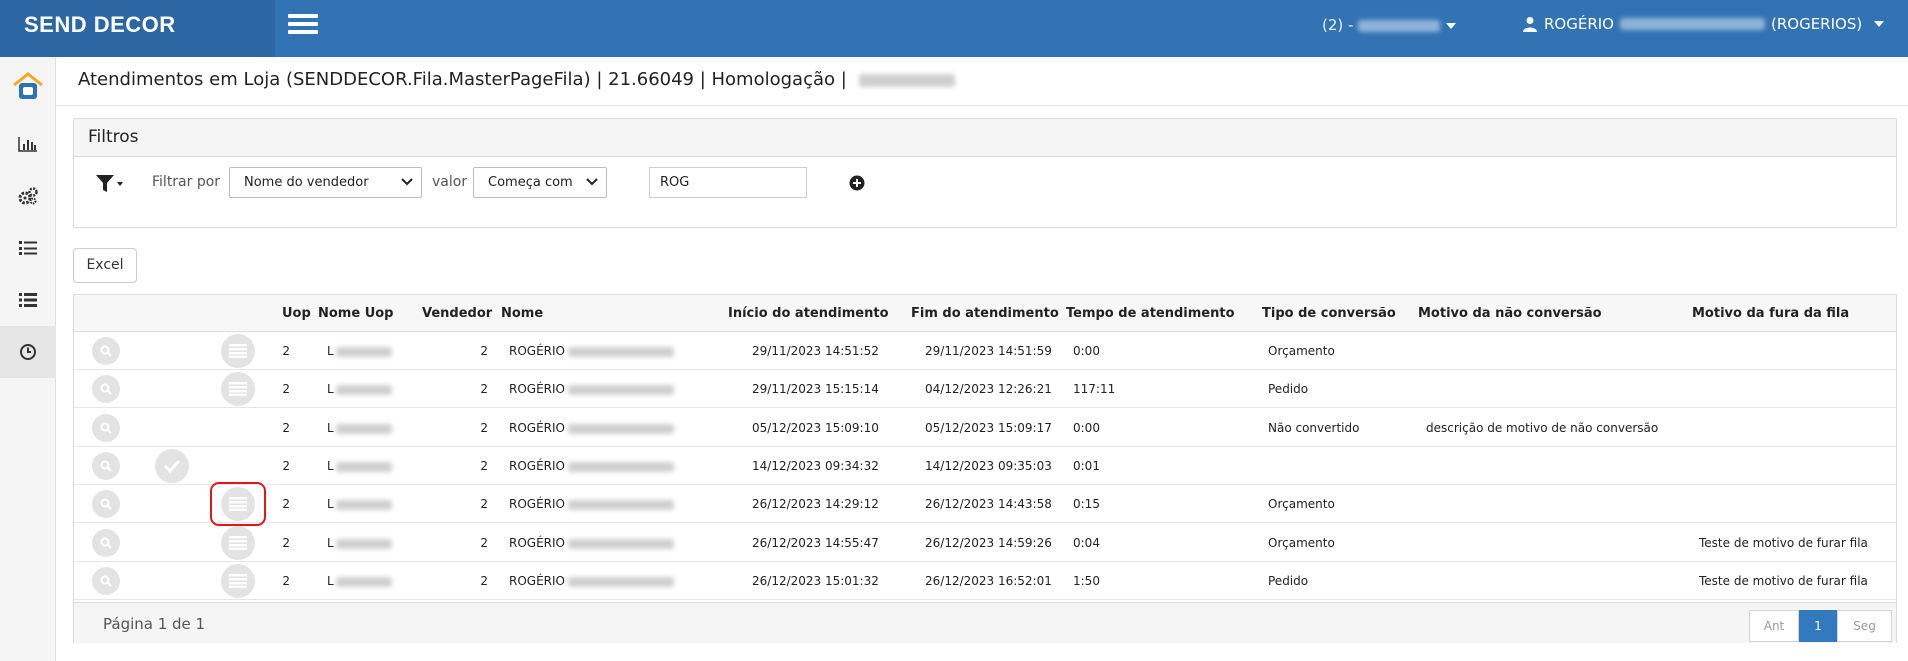 The width and height of the screenshot is (1908, 661). Describe the element at coordinates (28, 87) in the screenshot. I see `sidebar-item-home` at that location.